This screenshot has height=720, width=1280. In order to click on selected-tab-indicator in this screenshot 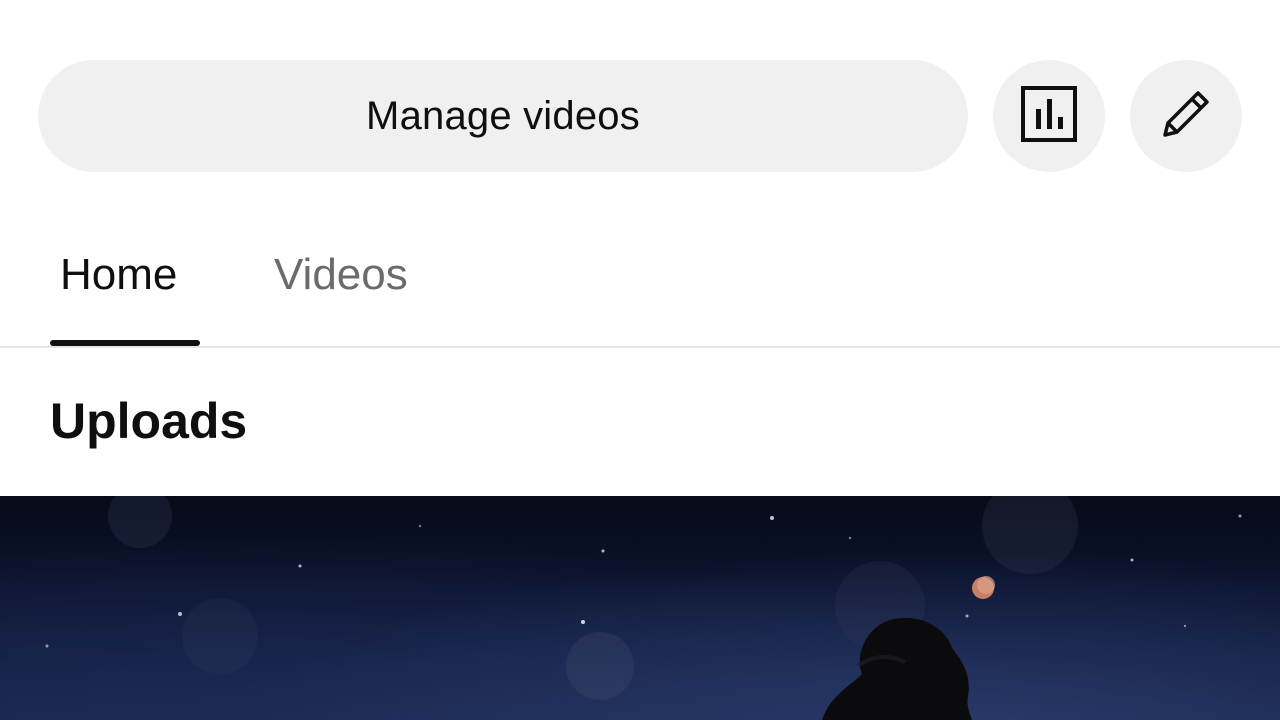, I will do `click(125, 343)`.